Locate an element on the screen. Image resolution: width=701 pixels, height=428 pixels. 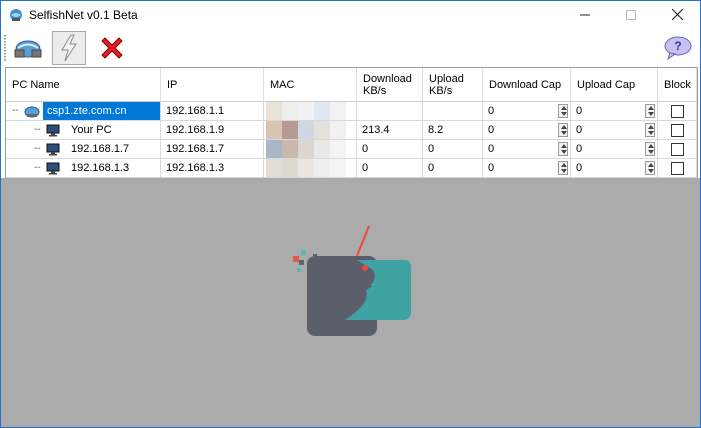
header-download: Download KB/s is located at coordinates (390, 85).